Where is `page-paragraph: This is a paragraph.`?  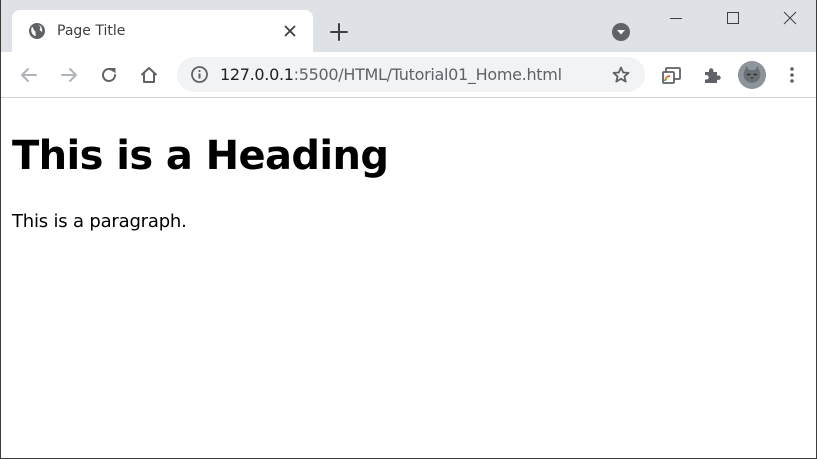 page-paragraph: This is a paragraph. is located at coordinates (99, 221).